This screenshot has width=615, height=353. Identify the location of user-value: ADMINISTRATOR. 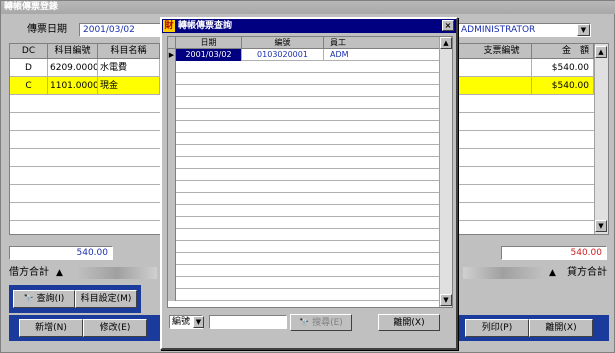
(498, 30).